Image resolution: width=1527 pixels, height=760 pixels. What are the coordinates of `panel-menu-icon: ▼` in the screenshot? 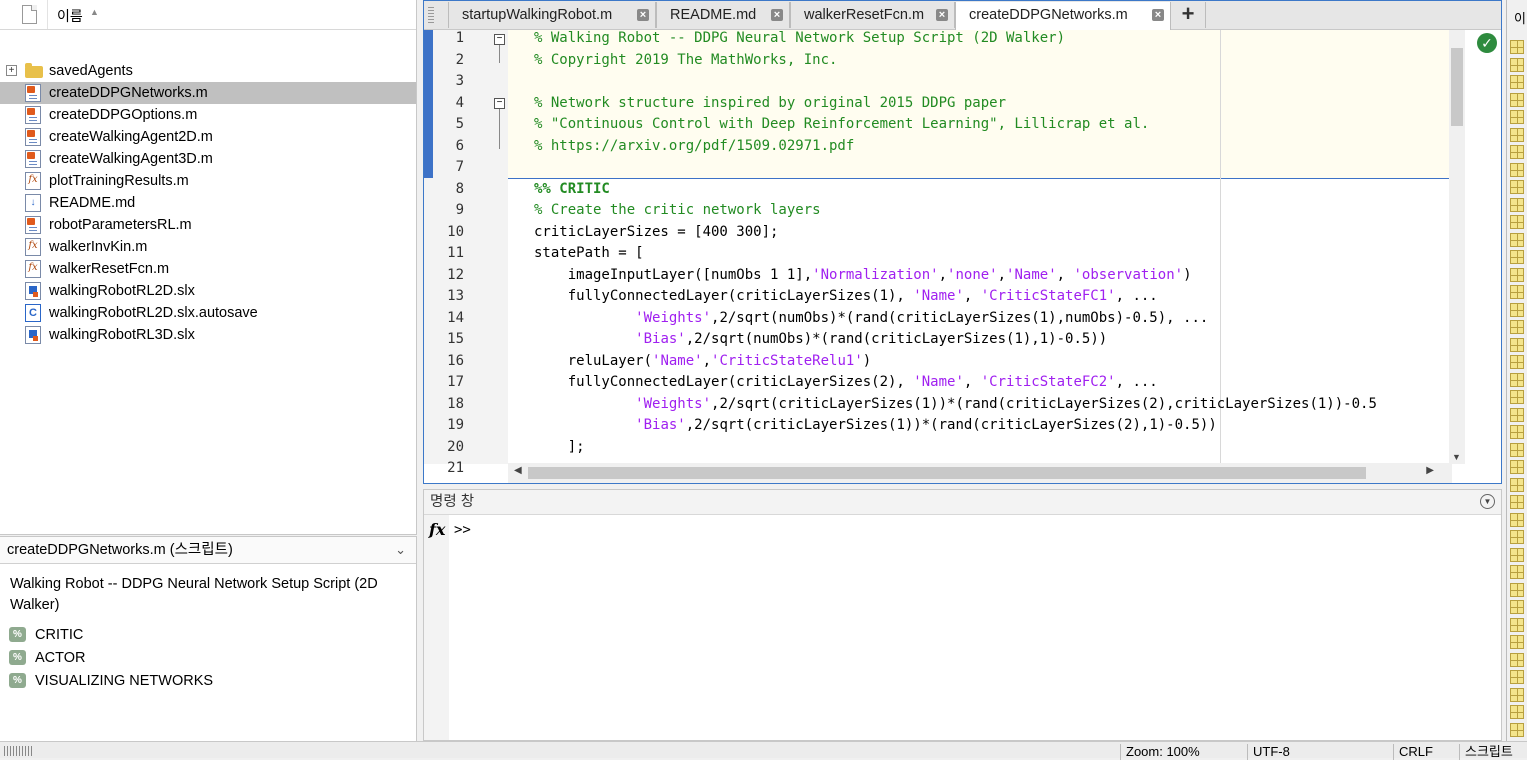 It's located at (1487, 501).